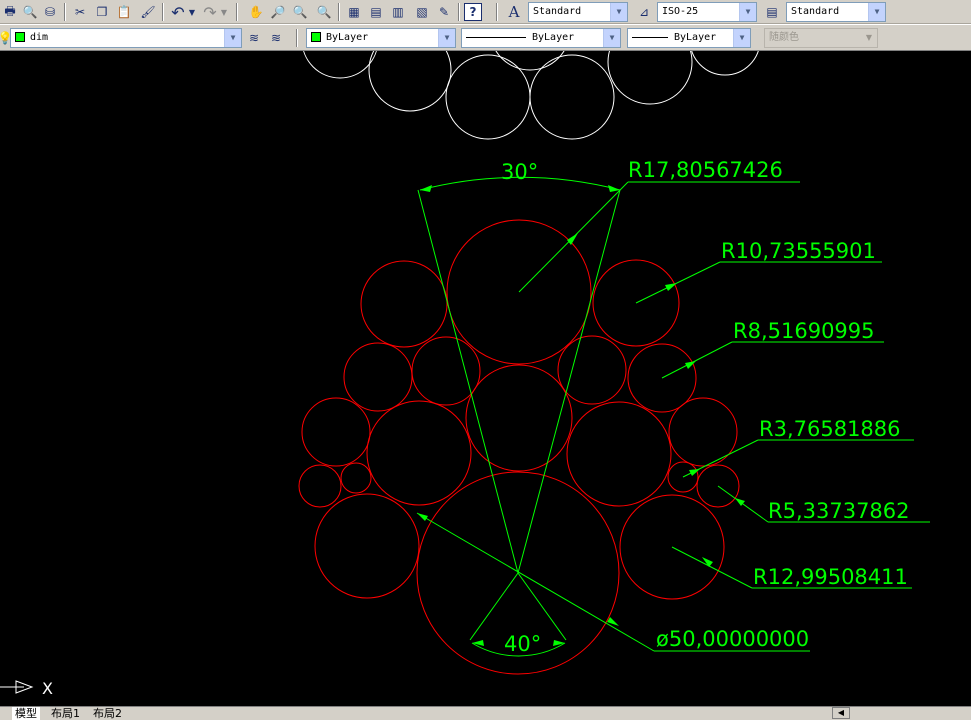 Image resolution: width=971 pixels, height=720 pixels. Describe the element at coordinates (30, 12) in the screenshot. I see `plot-preview-icon: 🔍` at that location.